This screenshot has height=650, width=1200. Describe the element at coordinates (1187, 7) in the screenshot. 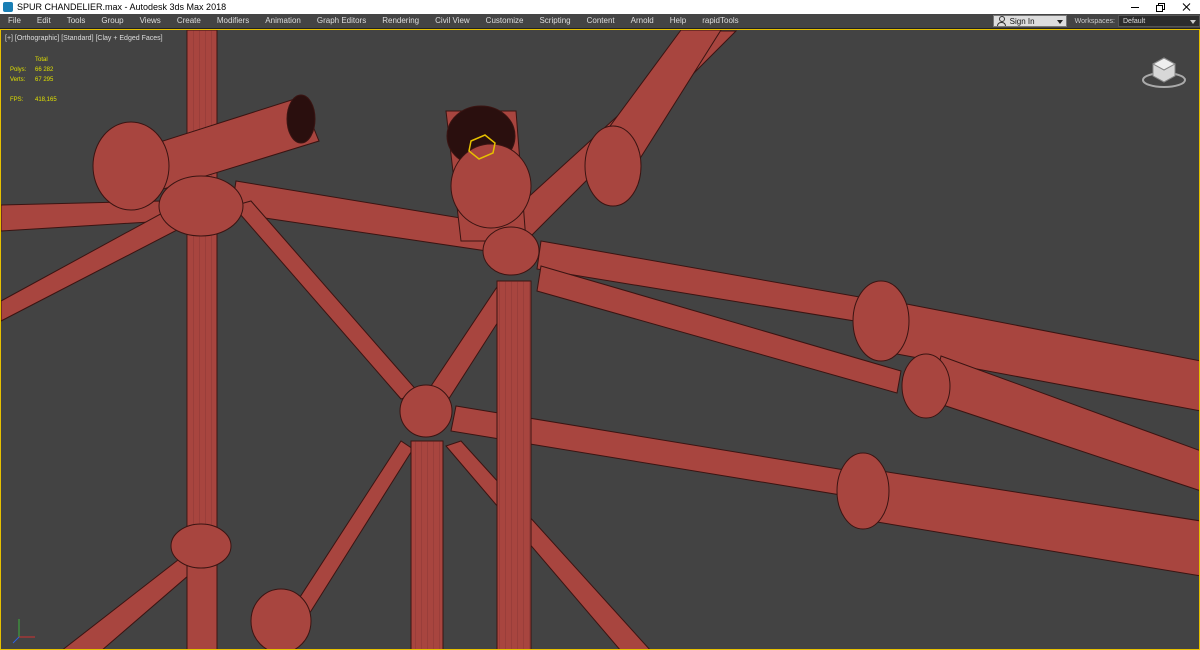

I see `close-icon` at that location.